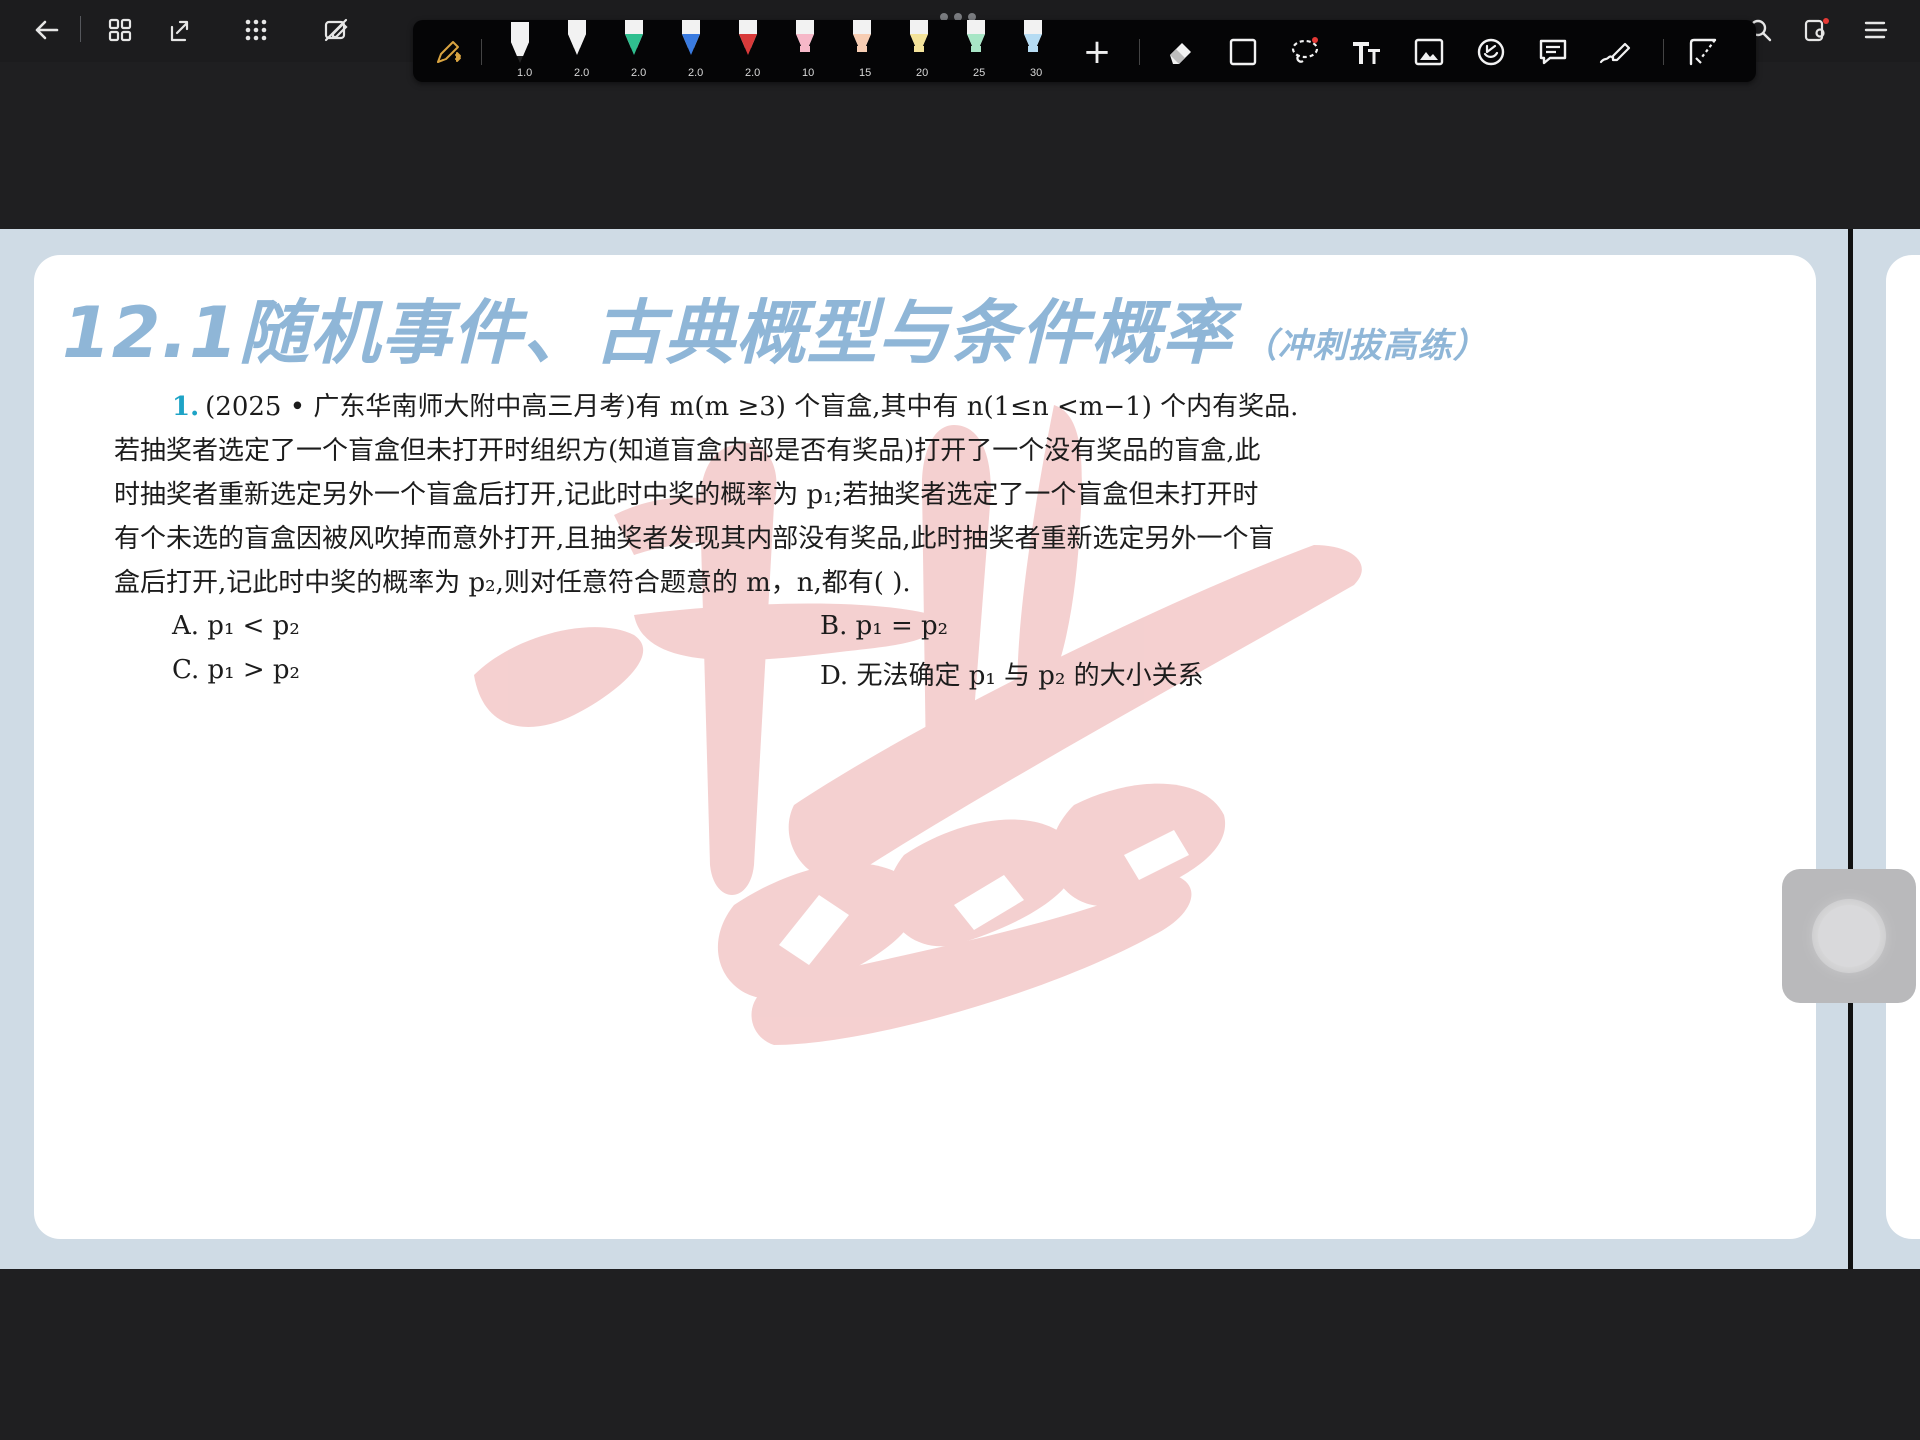  I want to click on pencil-settings-button, so click(449, 52).